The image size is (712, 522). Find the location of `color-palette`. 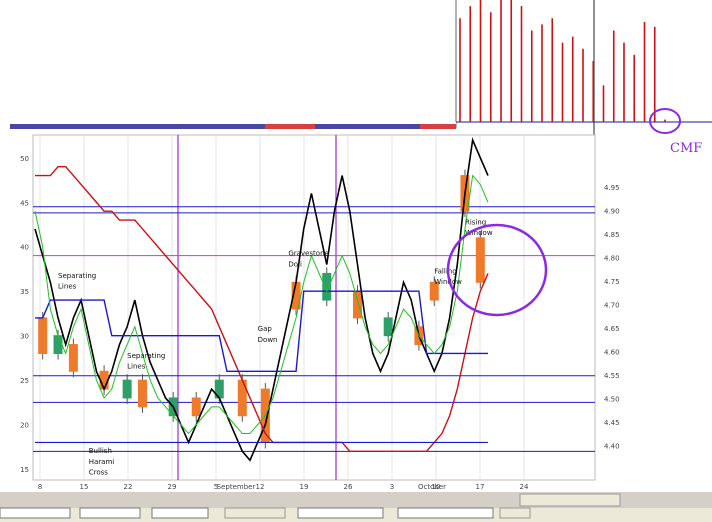

color-palette is located at coordinates (180, 513).